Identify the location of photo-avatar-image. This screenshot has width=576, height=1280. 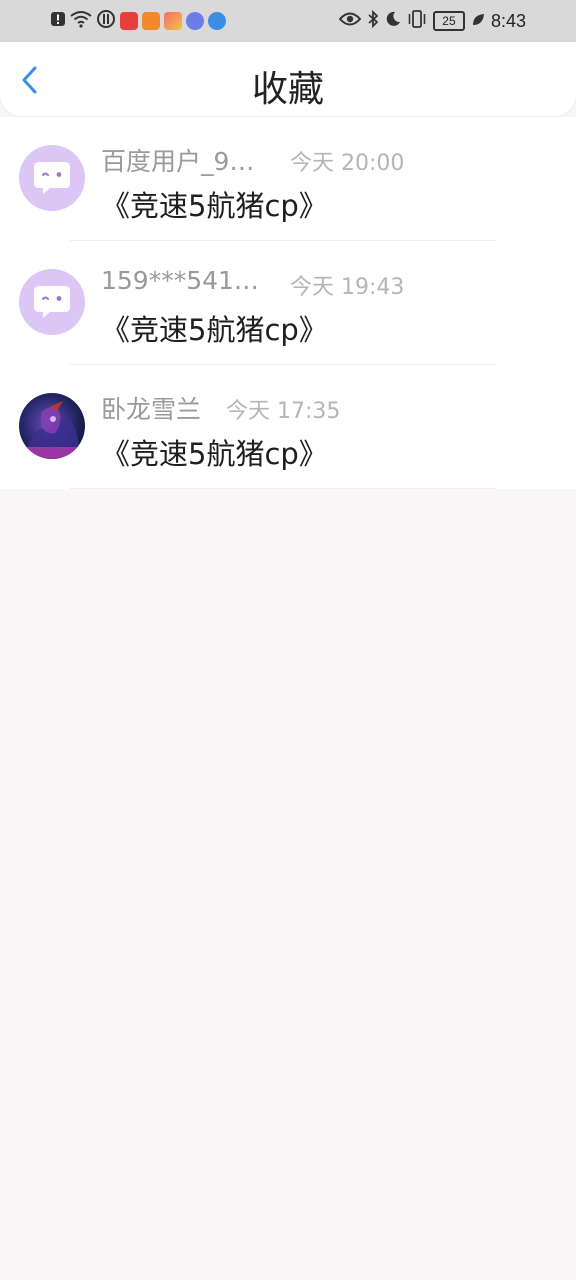
(52, 430).